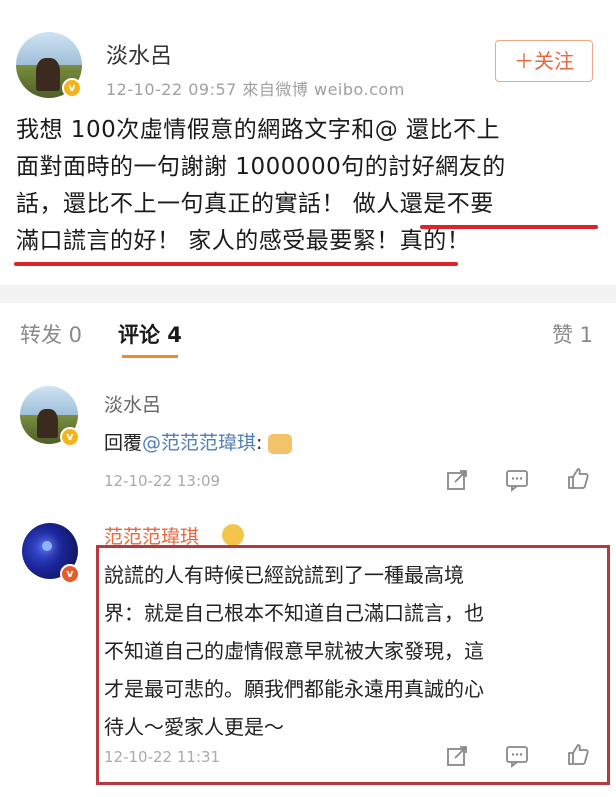 The width and height of the screenshot is (616, 797). What do you see at coordinates (280, 443) in the screenshot?
I see `thumbs-up-emoji-icon` at bounding box center [280, 443].